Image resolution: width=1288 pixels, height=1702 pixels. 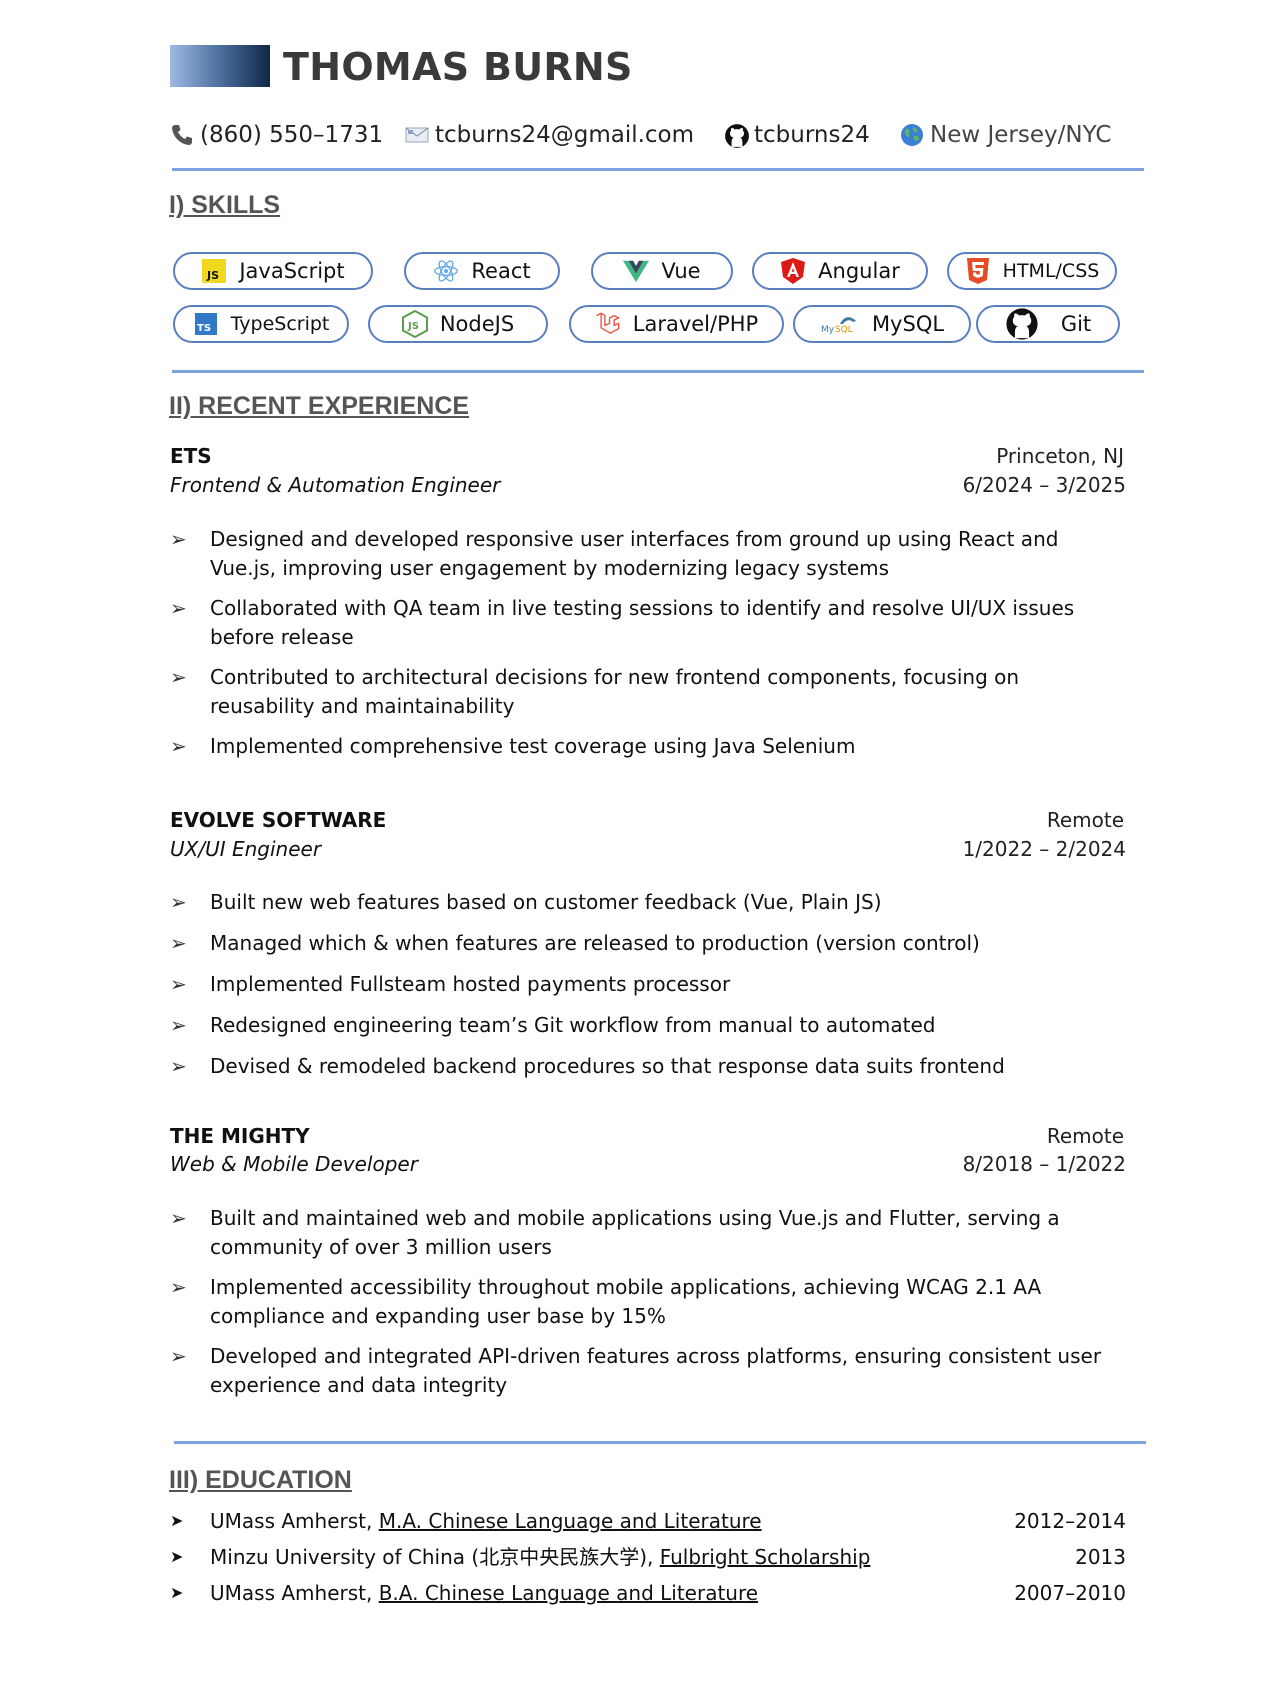 What do you see at coordinates (695, 324) in the screenshot?
I see `skill-label: Laravel/PHP` at bounding box center [695, 324].